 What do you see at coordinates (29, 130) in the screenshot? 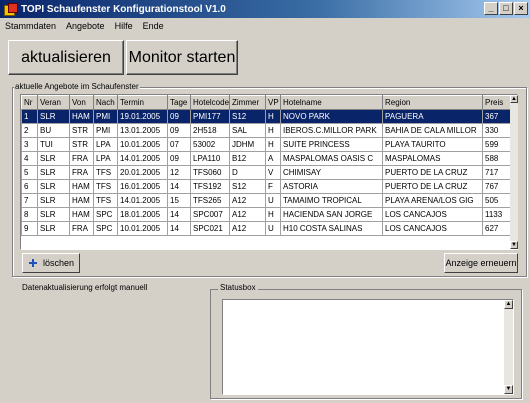
I see `table-cell: 2` at bounding box center [29, 130].